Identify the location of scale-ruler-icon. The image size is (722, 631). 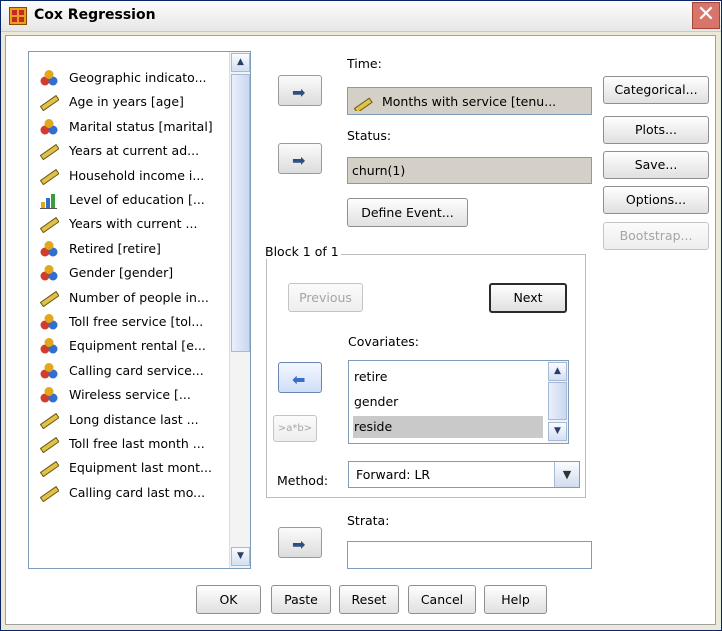
(363, 104).